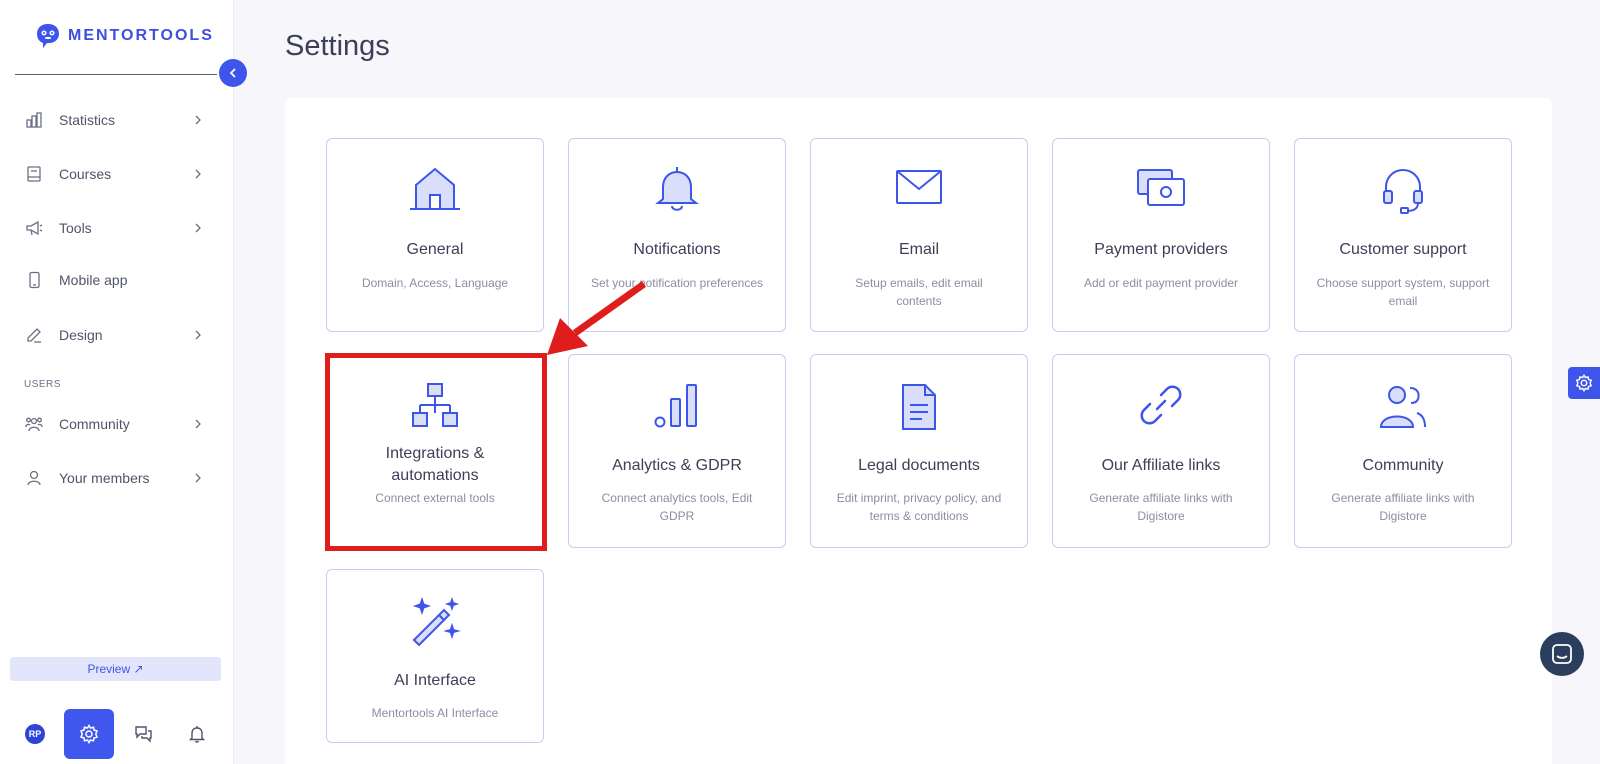  What do you see at coordinates (34, 280) in the screenshot?
I see `smartphone-icon` at bounding box center [34, 280].